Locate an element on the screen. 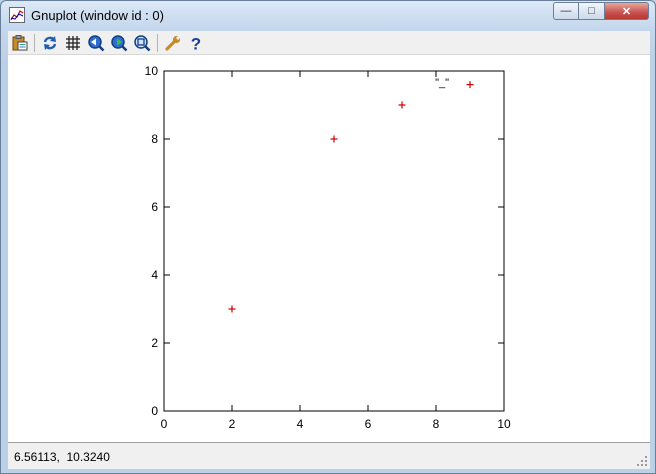 This screenshot has width=656, height=474. mouse-coordinates: 6.56113, 10.3240 is located at coordinates (62, 457).